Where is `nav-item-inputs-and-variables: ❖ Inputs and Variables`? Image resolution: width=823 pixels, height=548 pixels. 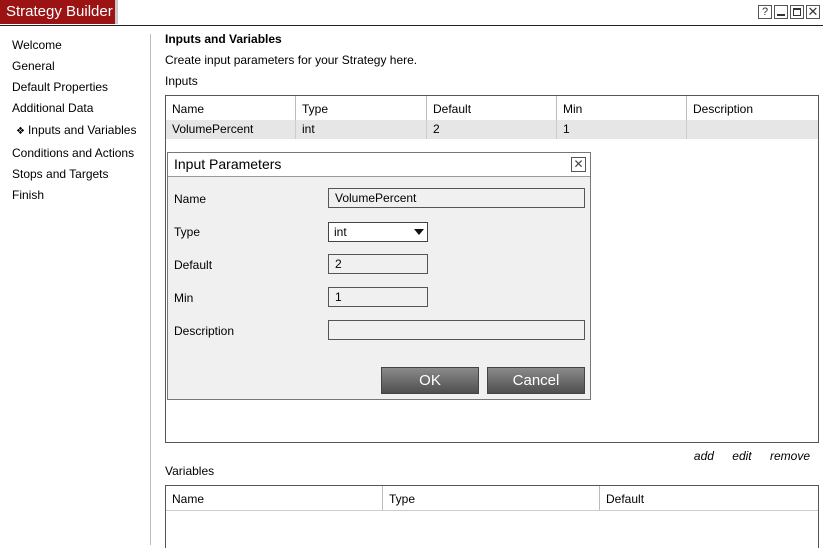 nav-item-inputs-and-variables: ❖ Inputs and Variables is located at coordinates (76, 130).